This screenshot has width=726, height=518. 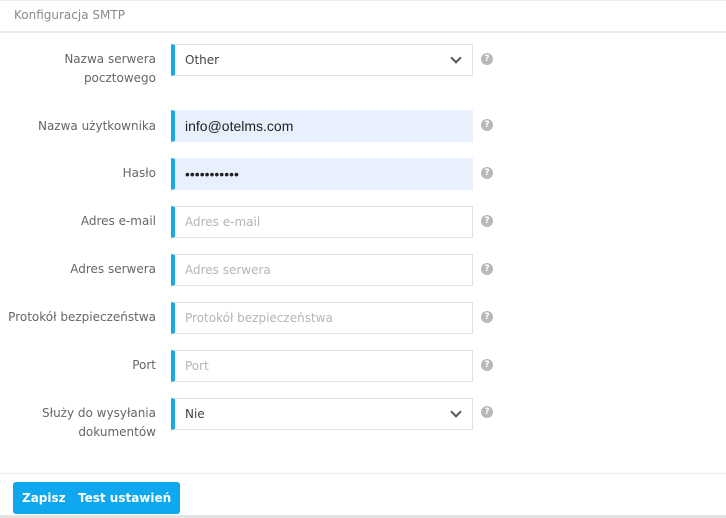 I want to click on port-label: Port, so click(x=144, y=365).